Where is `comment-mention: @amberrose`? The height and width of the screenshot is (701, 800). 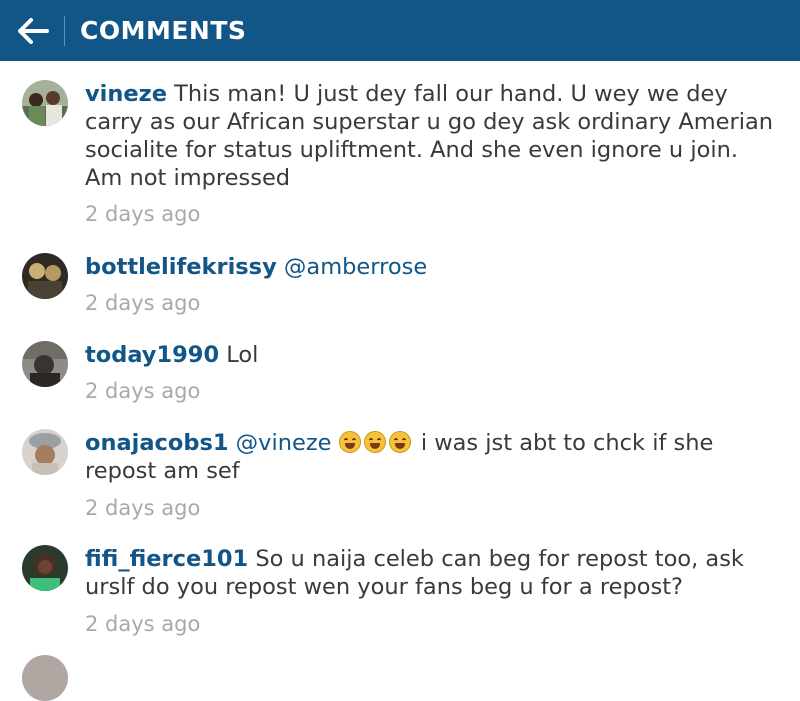
comment-mention: @amberrose is located at coordinates (355, 267).